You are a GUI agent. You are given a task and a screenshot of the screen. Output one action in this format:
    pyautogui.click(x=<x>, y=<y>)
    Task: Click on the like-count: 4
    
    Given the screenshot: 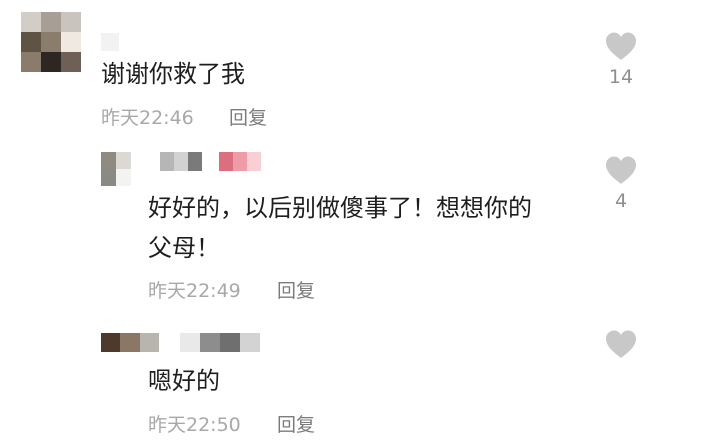 What is the action you would take?
    pyautogui.click(x=621, y=201)
    